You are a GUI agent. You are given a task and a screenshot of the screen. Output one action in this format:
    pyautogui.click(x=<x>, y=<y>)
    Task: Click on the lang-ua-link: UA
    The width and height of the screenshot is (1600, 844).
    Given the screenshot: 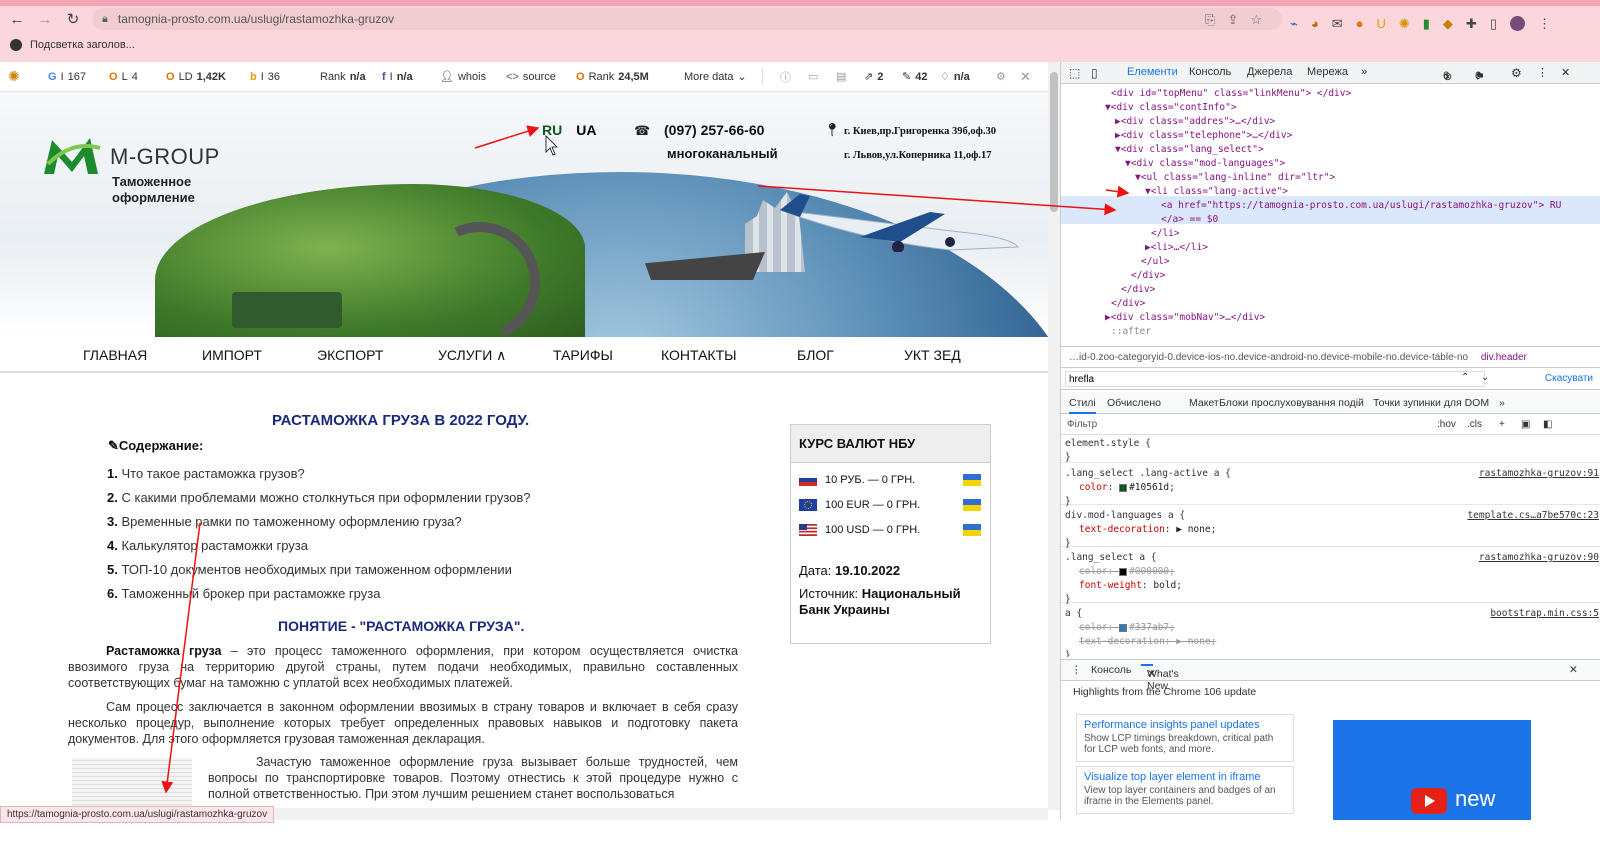 What is the action you would take?
    pyautogui.click(x=586, y=130)
    